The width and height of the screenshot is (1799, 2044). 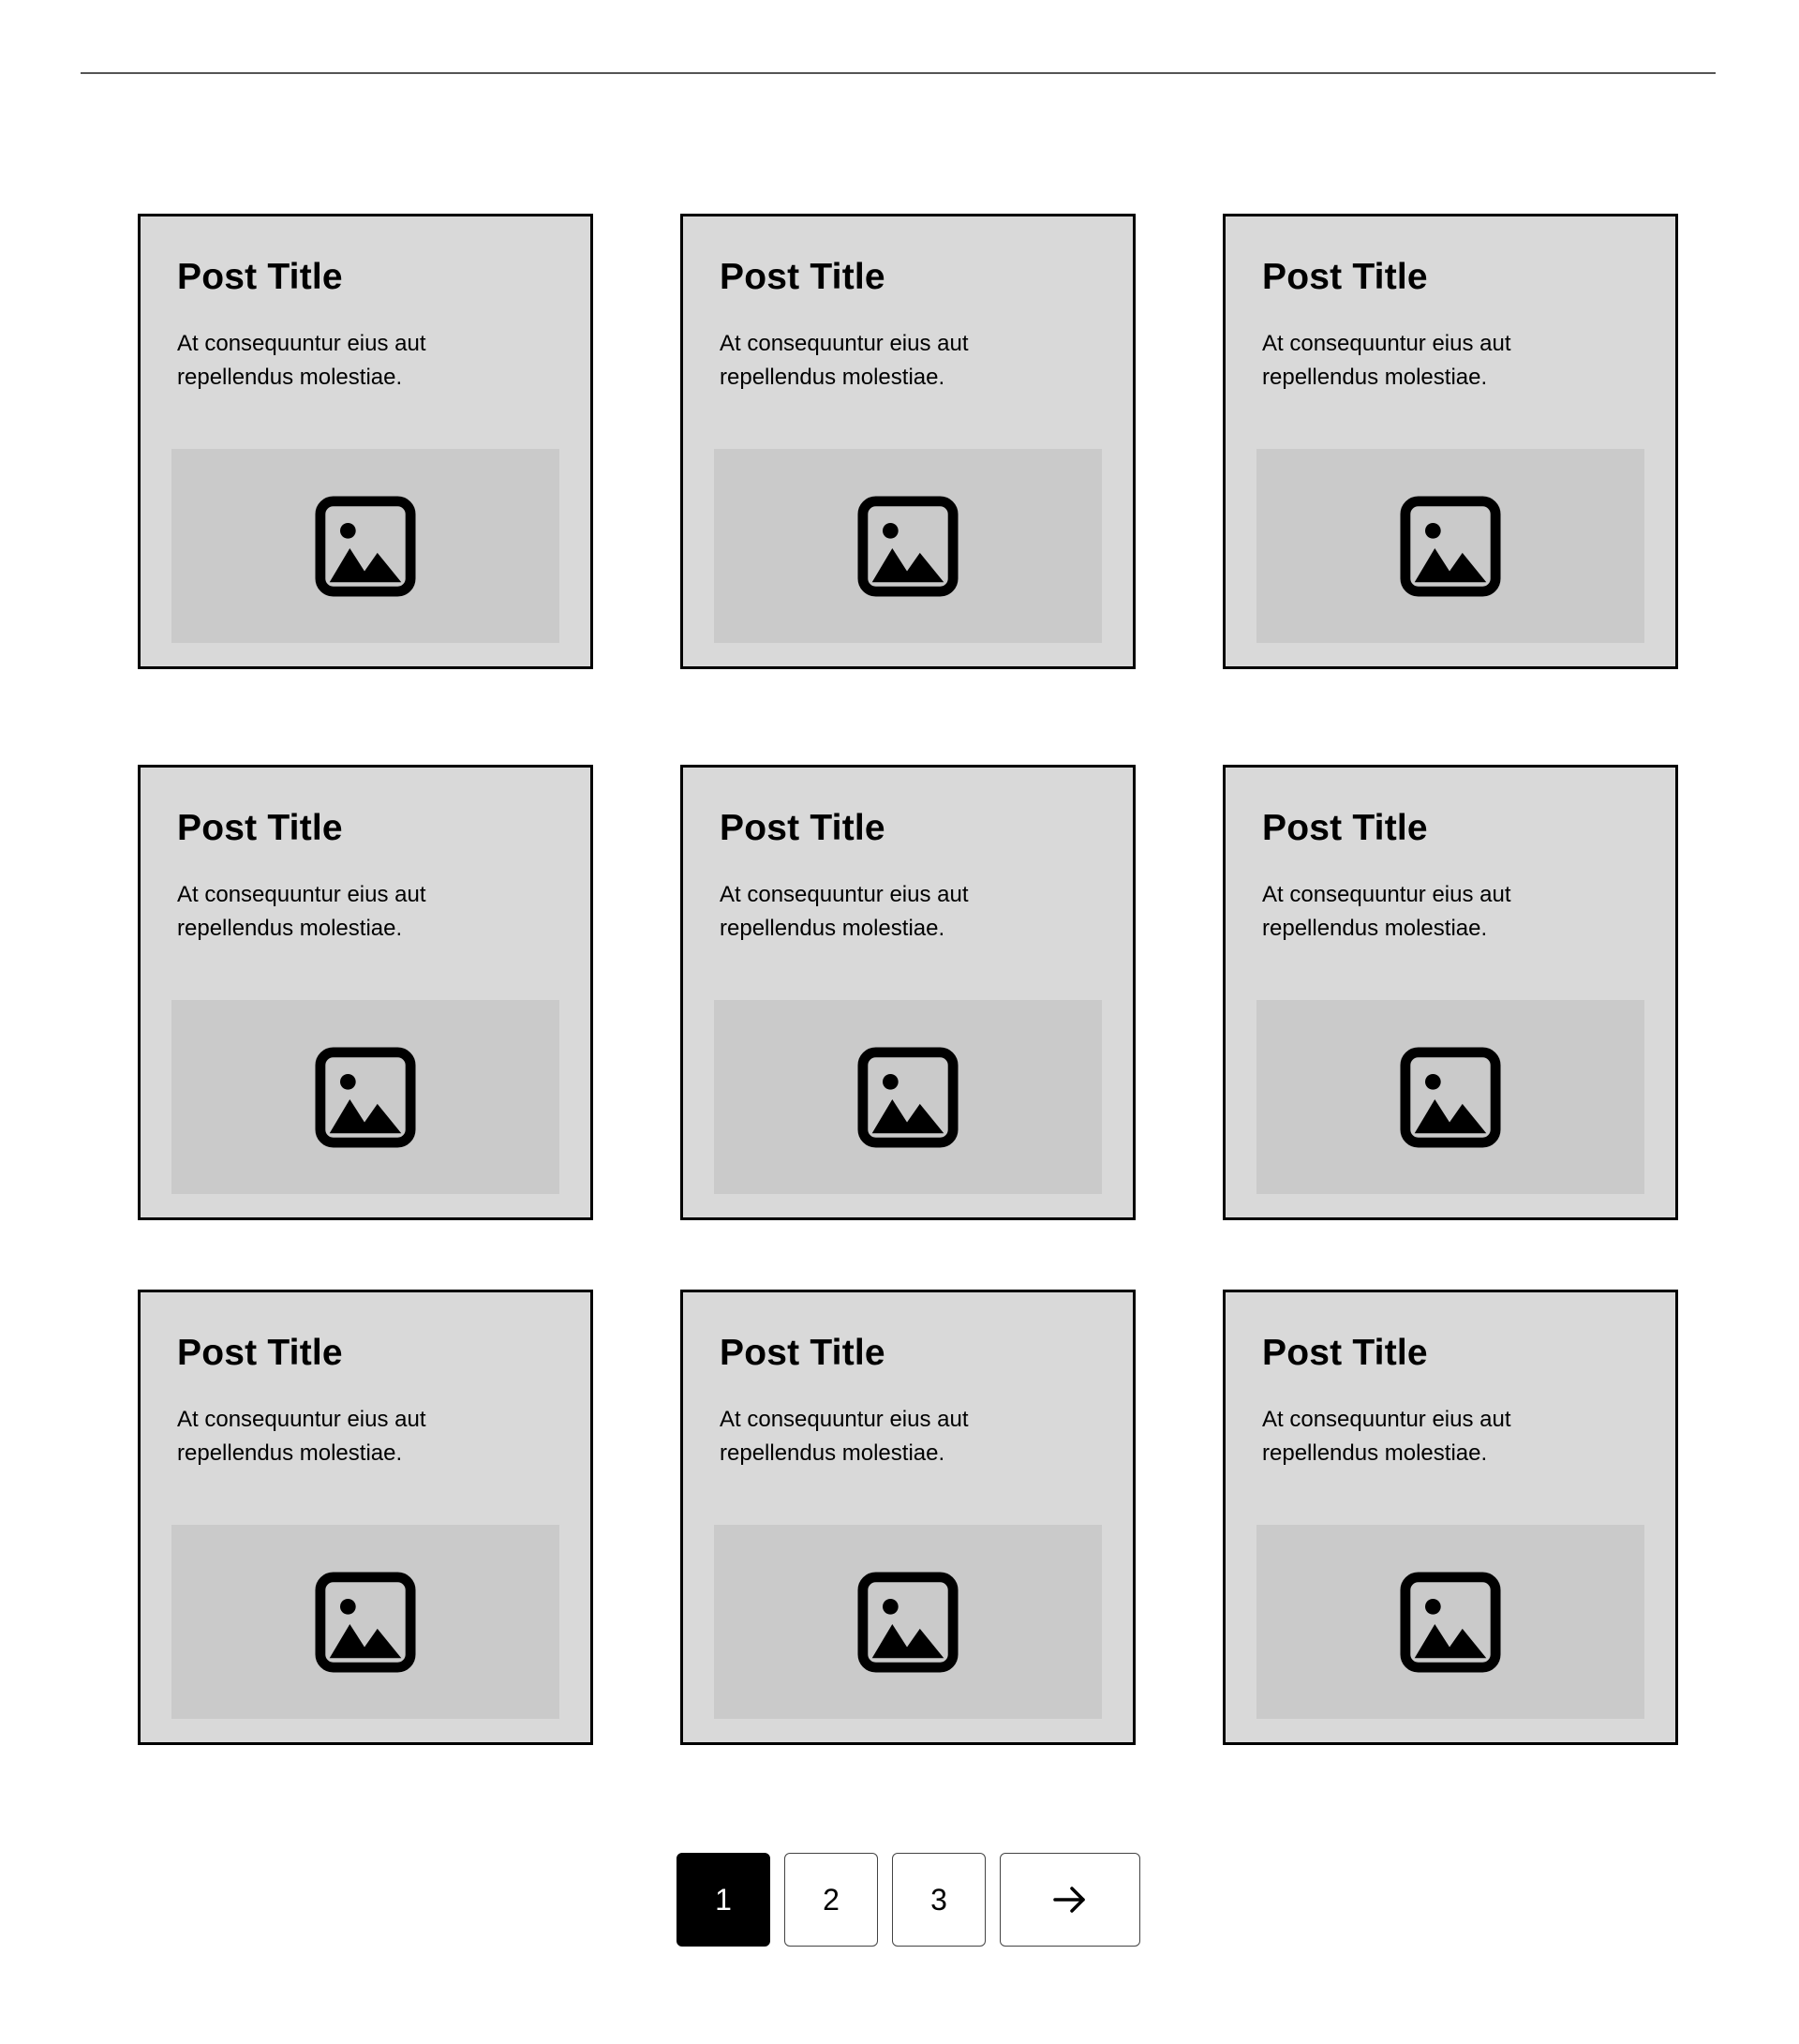 I want to click on page-button-3: 3, so click(x=939, y=1900).